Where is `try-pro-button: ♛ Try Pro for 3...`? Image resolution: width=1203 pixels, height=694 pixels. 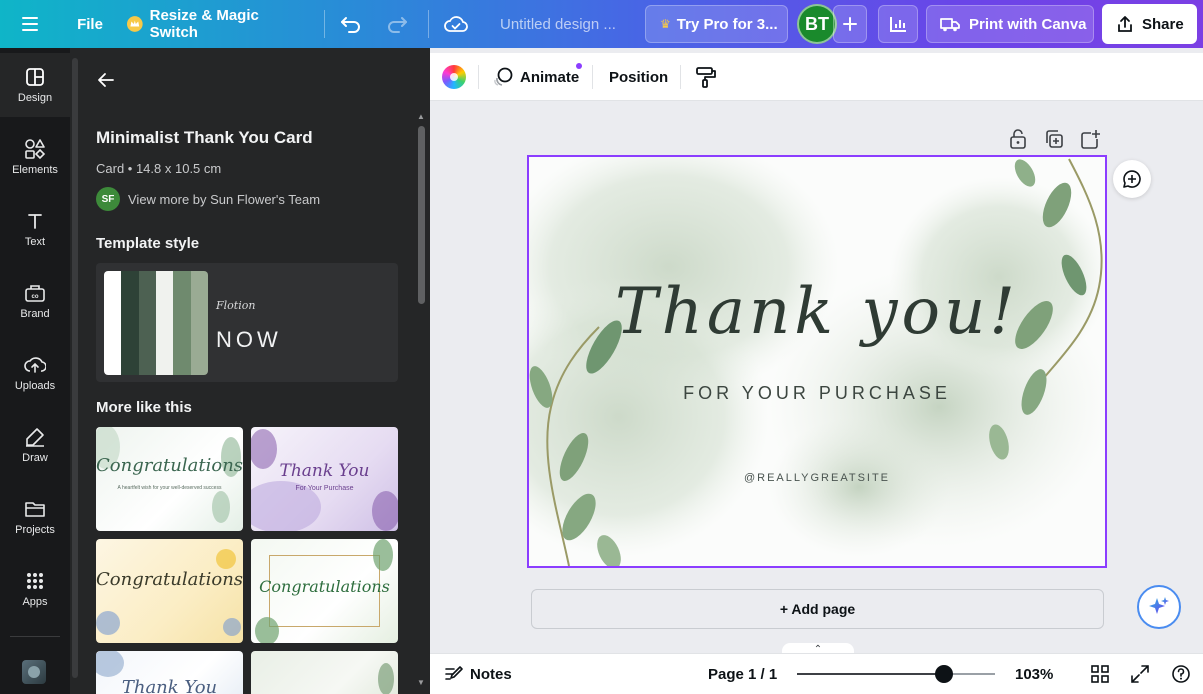 try-pro-button: ♛ Try Pro for 3... is located at coordinates (716, 24).